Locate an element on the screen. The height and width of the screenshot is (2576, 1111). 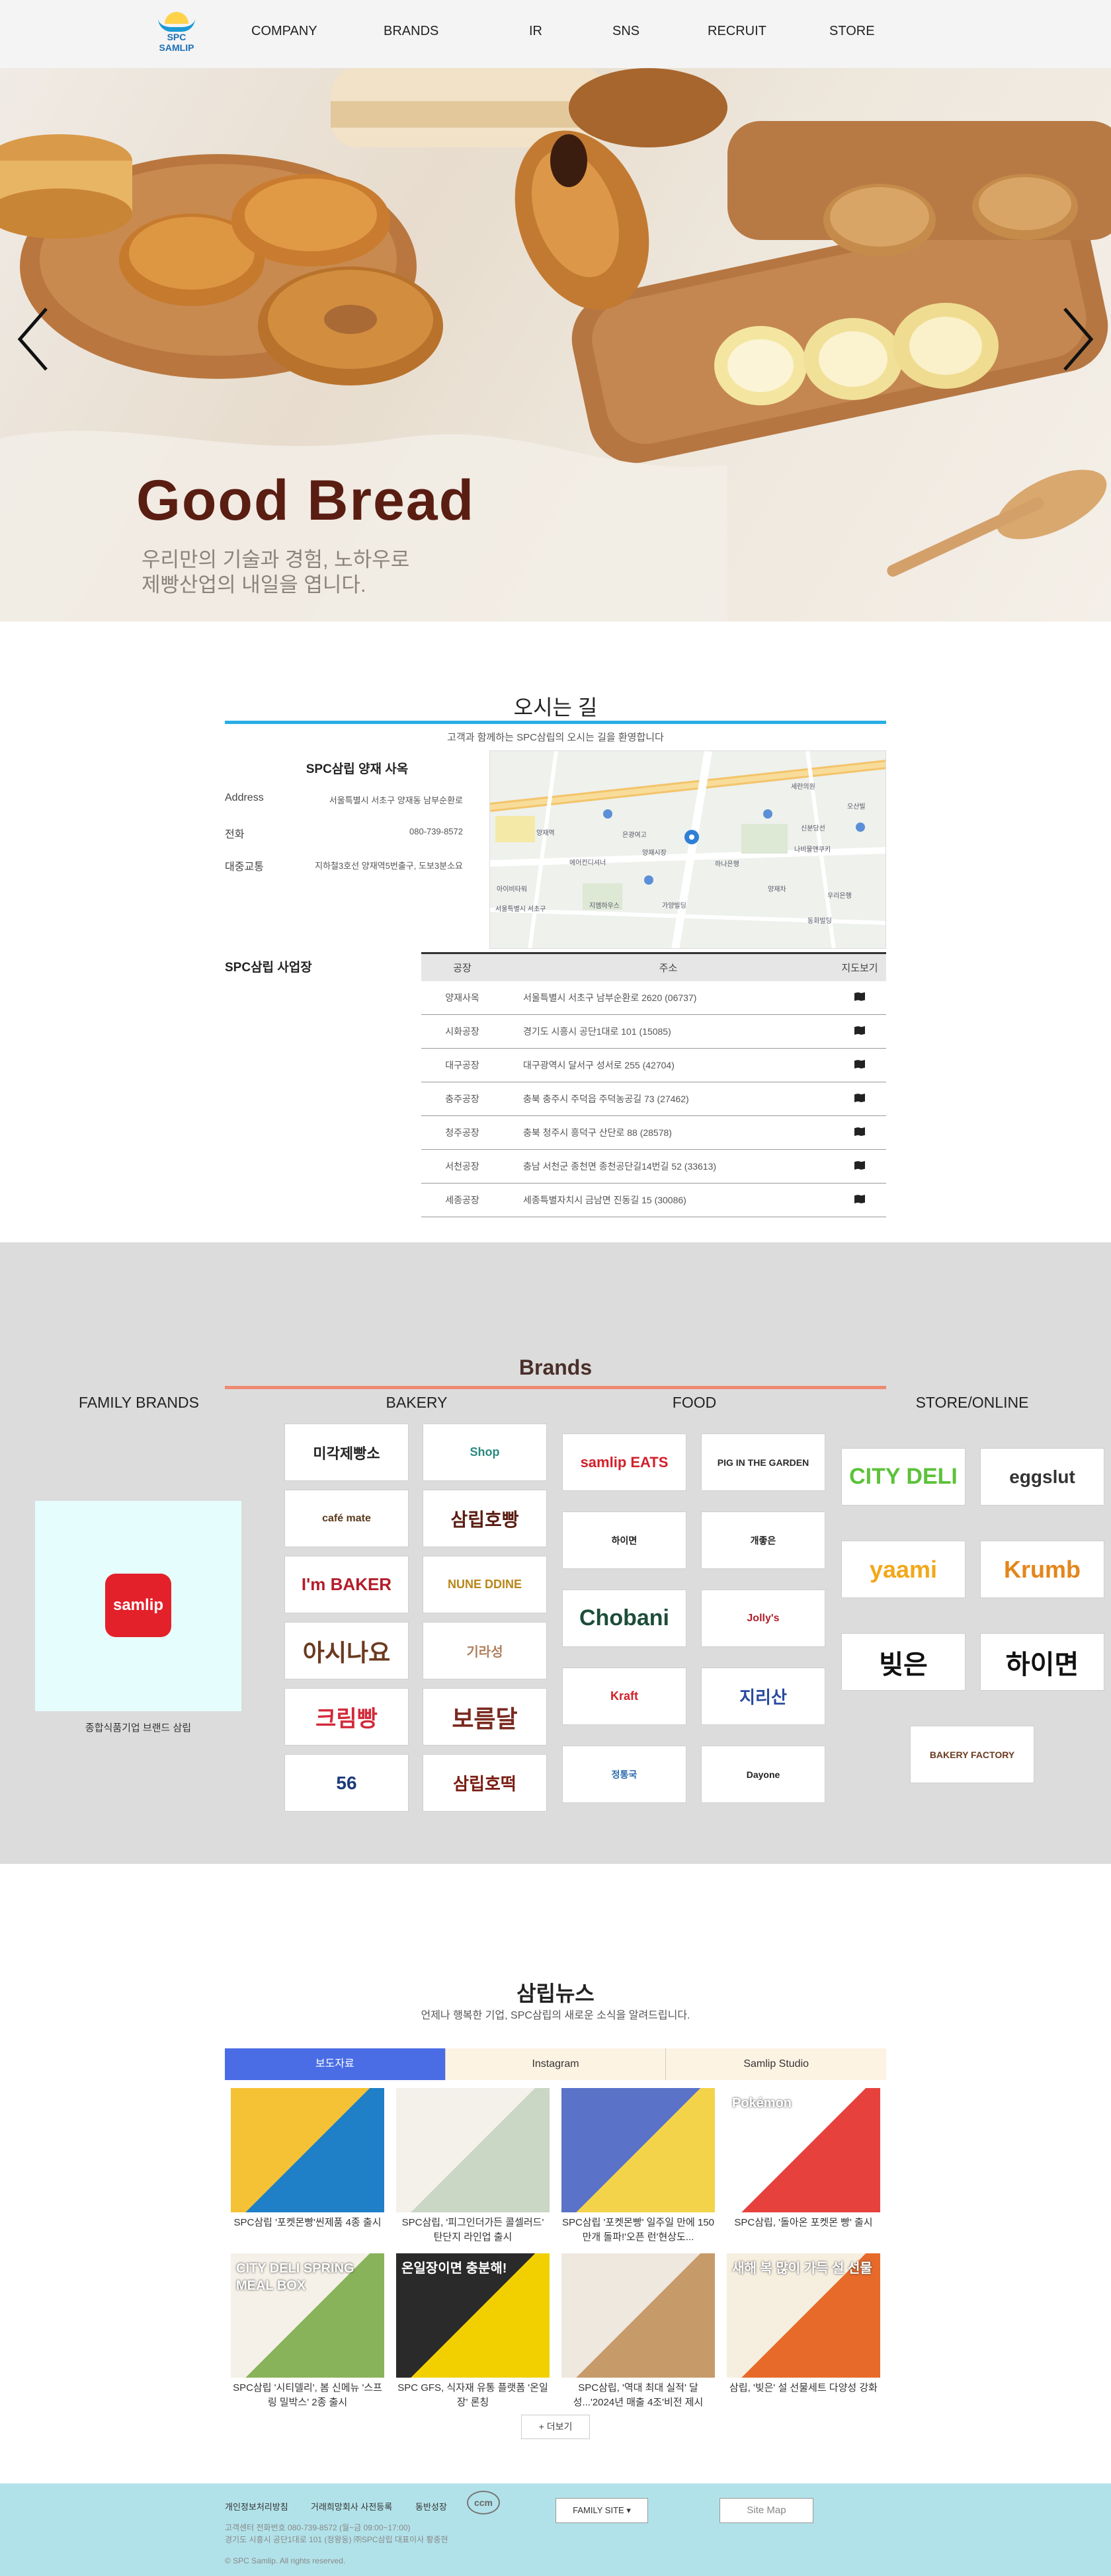
site-row: 시화공장 경기도 시흥시 공단1대로 101 (15085) is located at coordinates (653, 1031).